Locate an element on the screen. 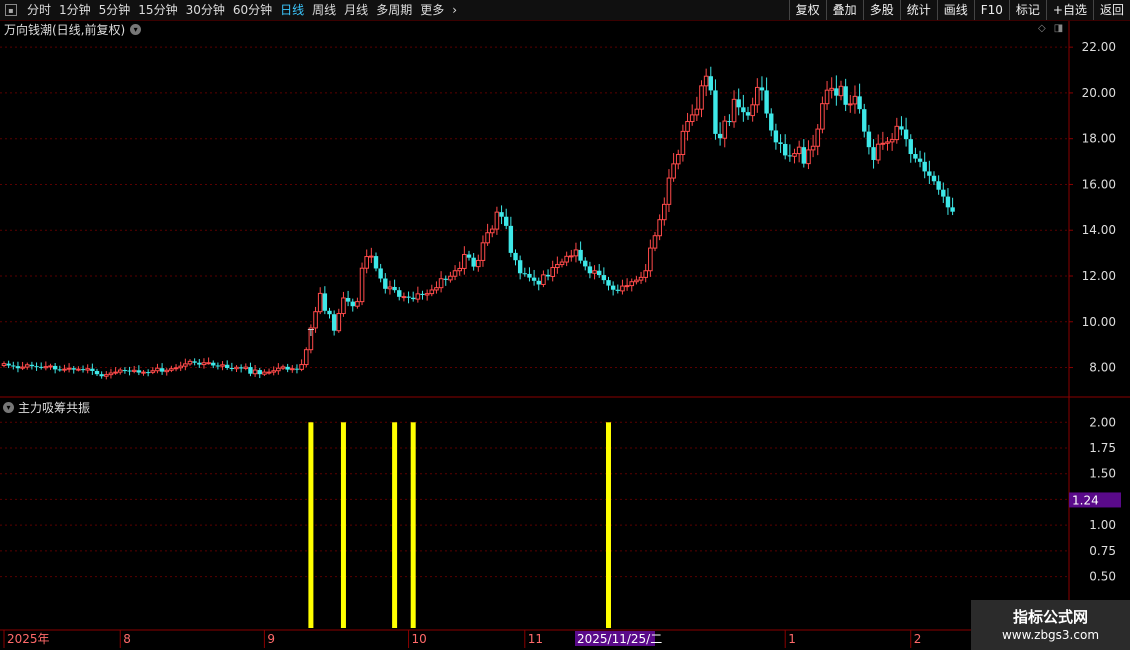 The image size is (1130, 650). low-marker: T is located at coordinates (311, 333).